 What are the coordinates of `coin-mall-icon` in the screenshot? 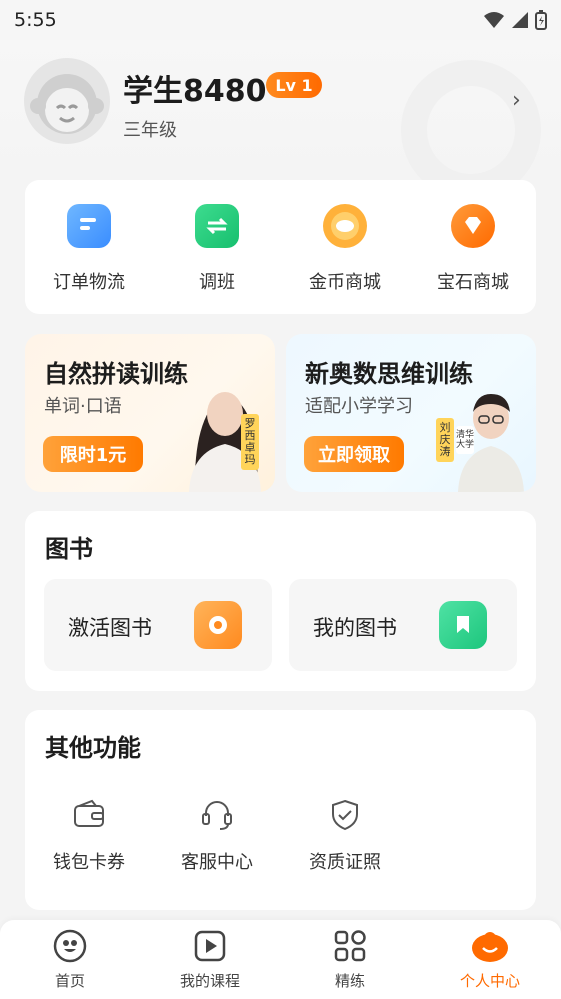 It's located at (345, 226).